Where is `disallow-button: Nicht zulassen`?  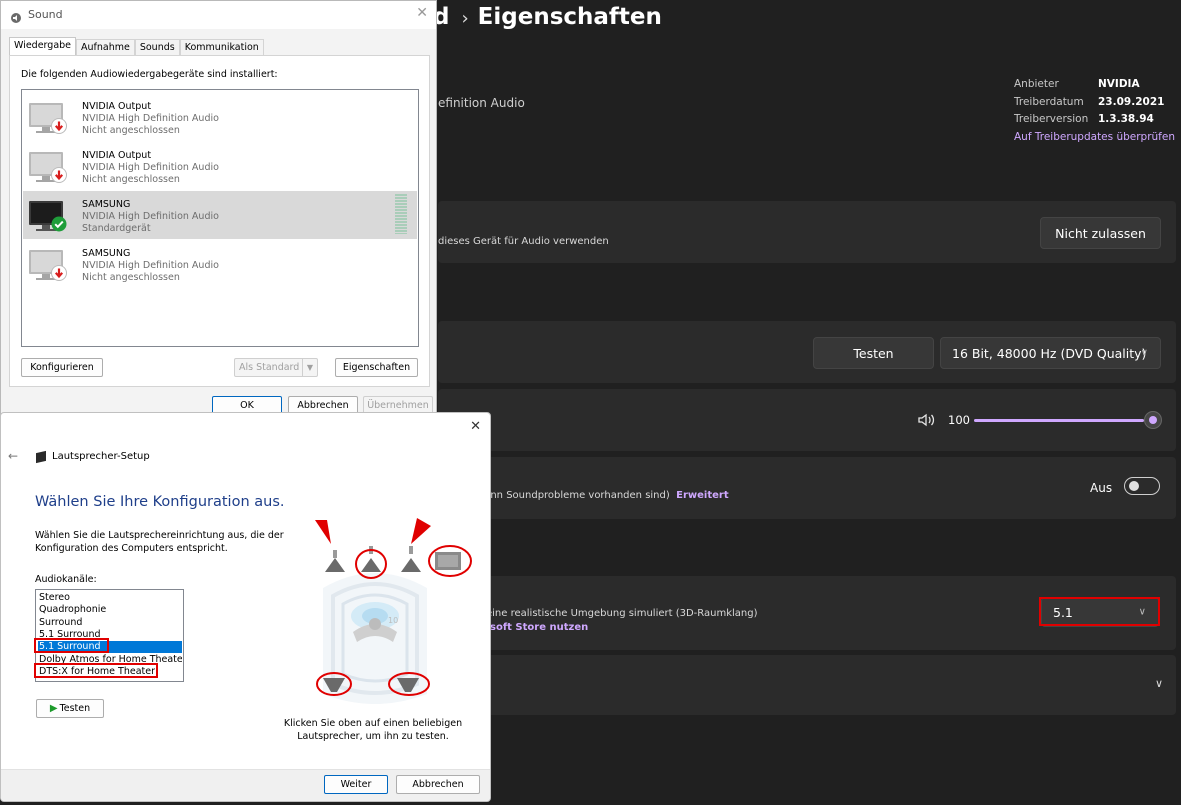 disallow-button: Nicht zulassen is located at coordinates (1100, 233).